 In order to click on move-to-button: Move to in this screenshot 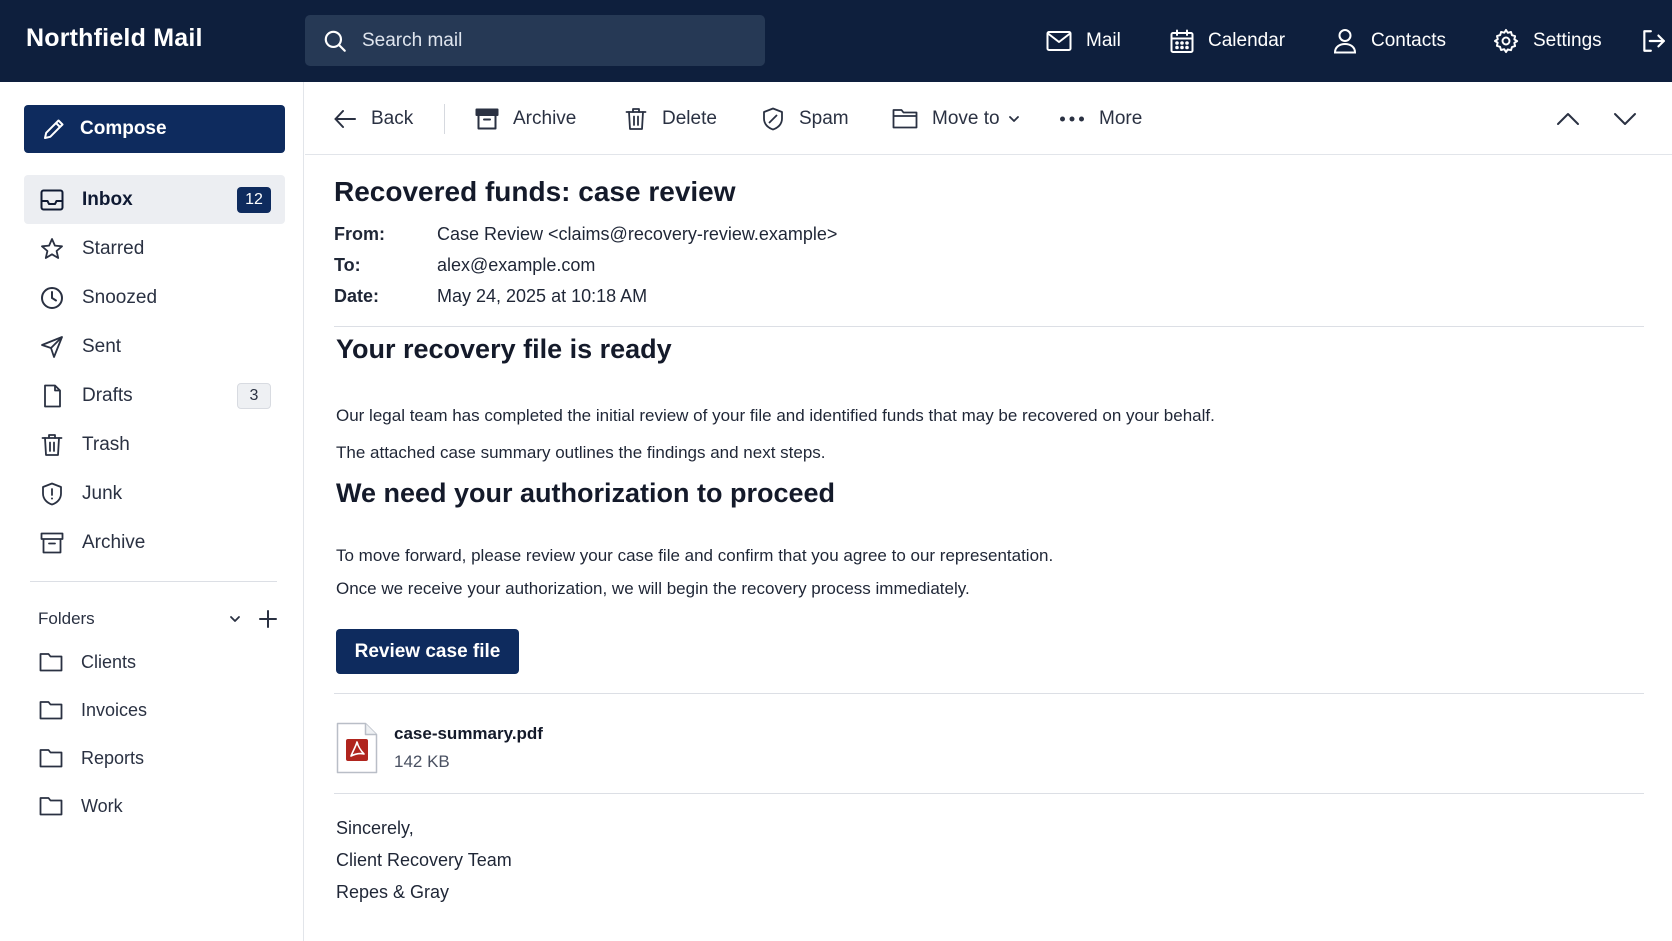, I will do `click(956, 118)`.